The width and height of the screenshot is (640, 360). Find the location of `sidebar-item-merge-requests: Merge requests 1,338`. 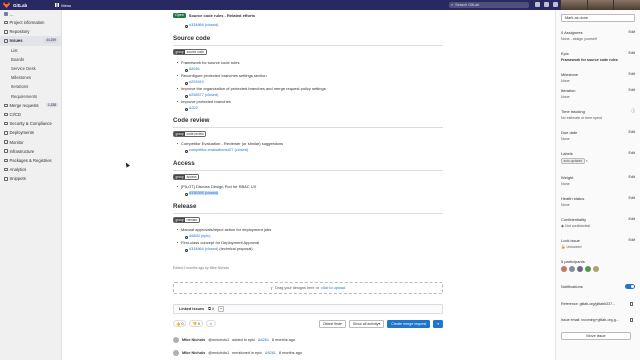

sidebar-item-merge-requests: Merge requests 1,338 is located at coordinates (30, 105).